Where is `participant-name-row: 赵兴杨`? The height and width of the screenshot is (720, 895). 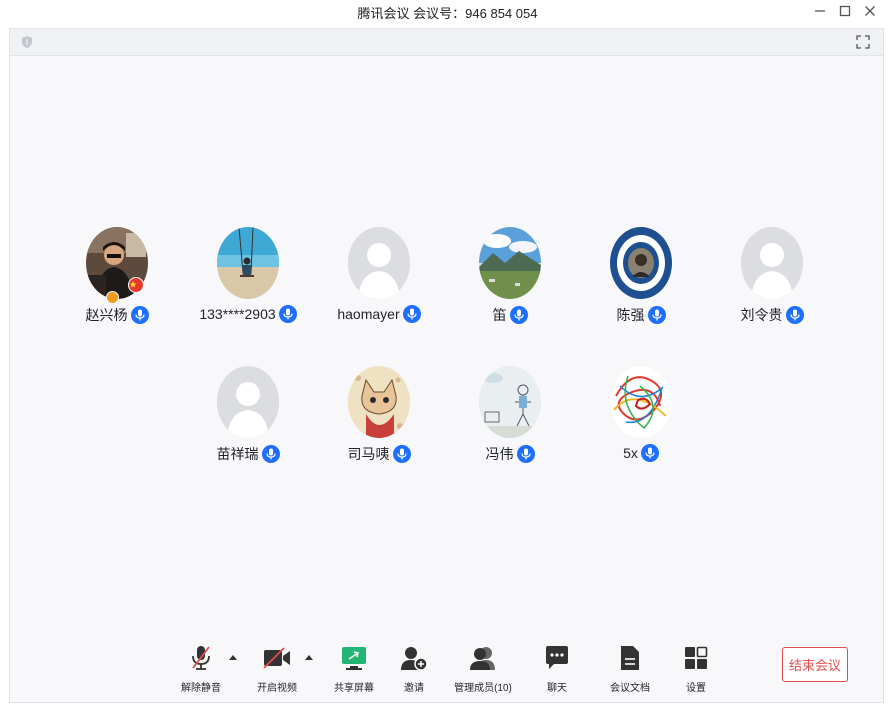 participant-name-row: 赵兴杨 is located at coordinates (117, 315).